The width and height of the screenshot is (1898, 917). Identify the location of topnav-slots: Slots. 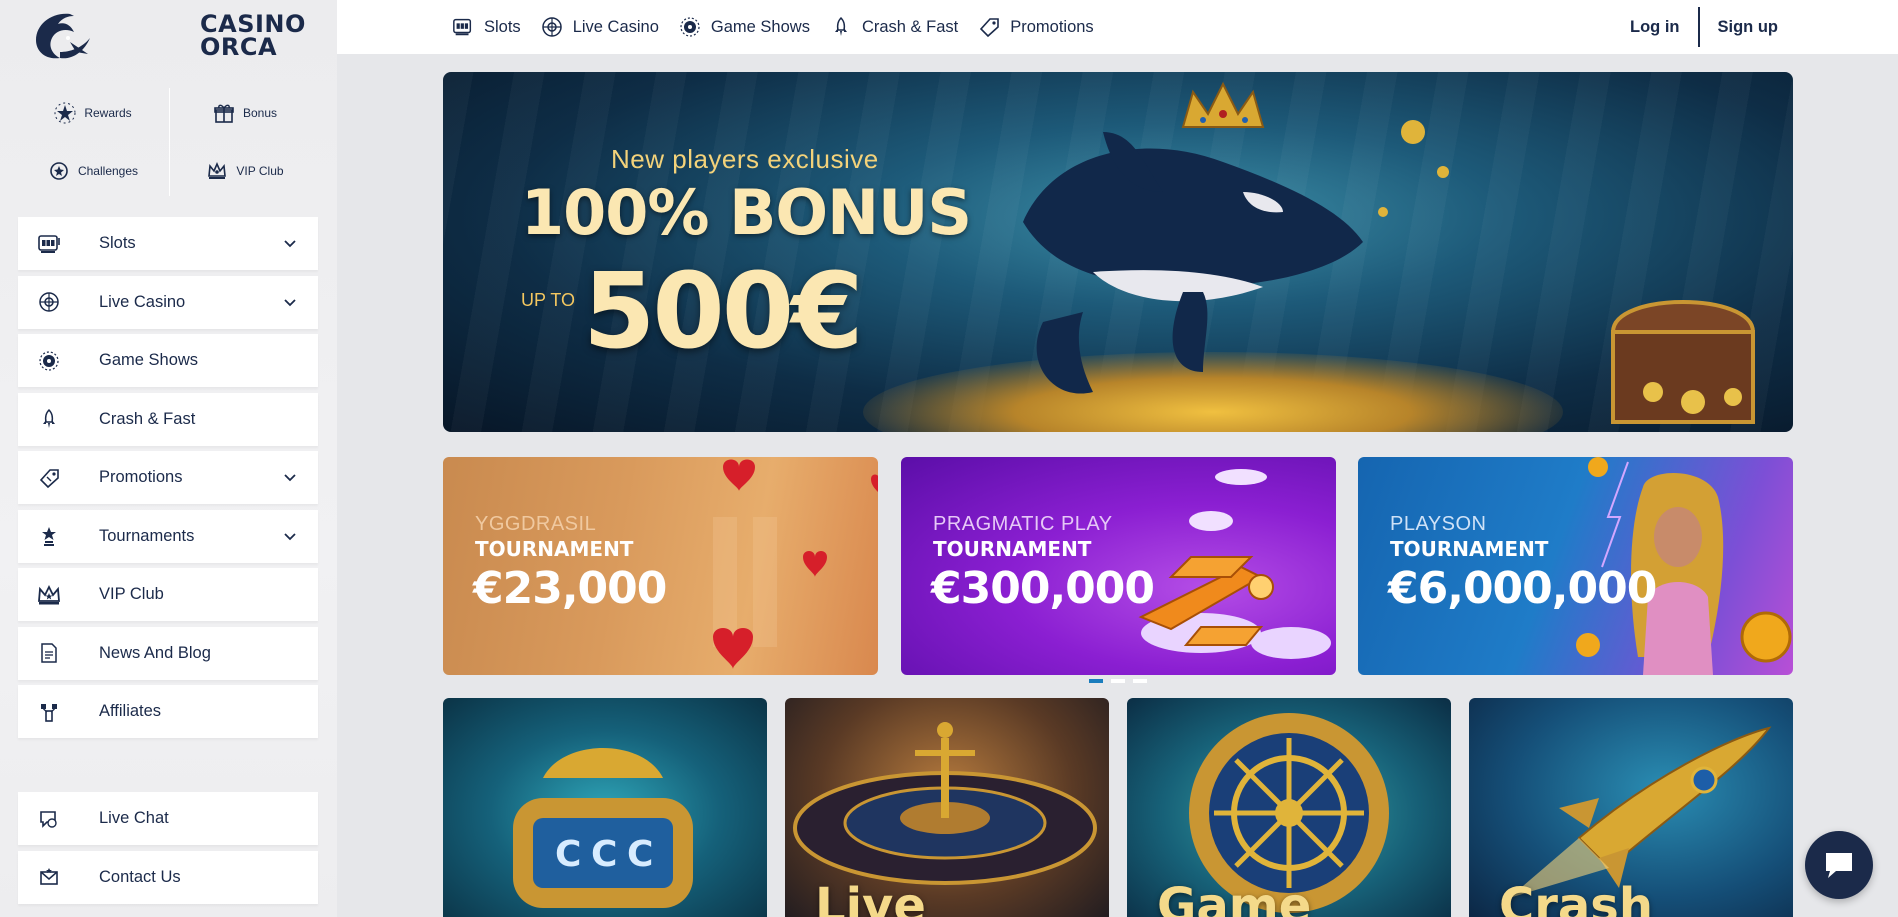
(486, 27).